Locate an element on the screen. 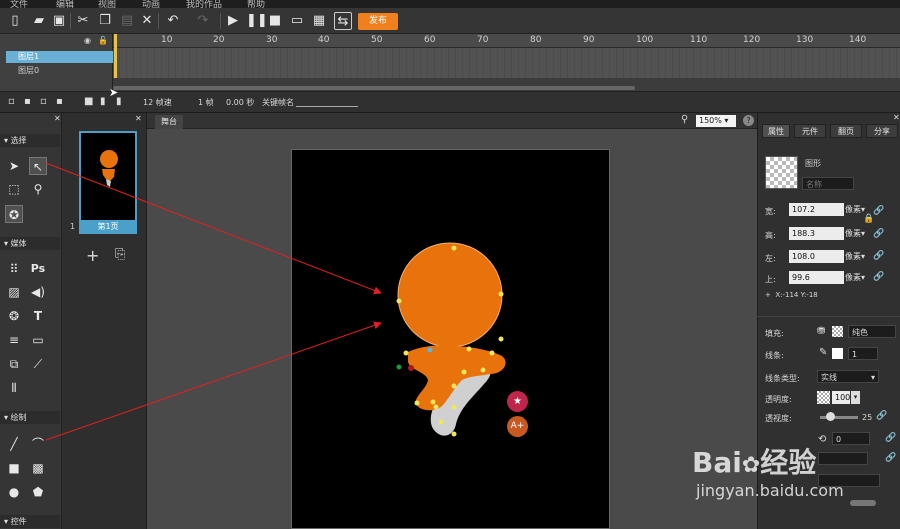  watermark-url: jingyan.baidu.com is located at coordinates (770, 490).